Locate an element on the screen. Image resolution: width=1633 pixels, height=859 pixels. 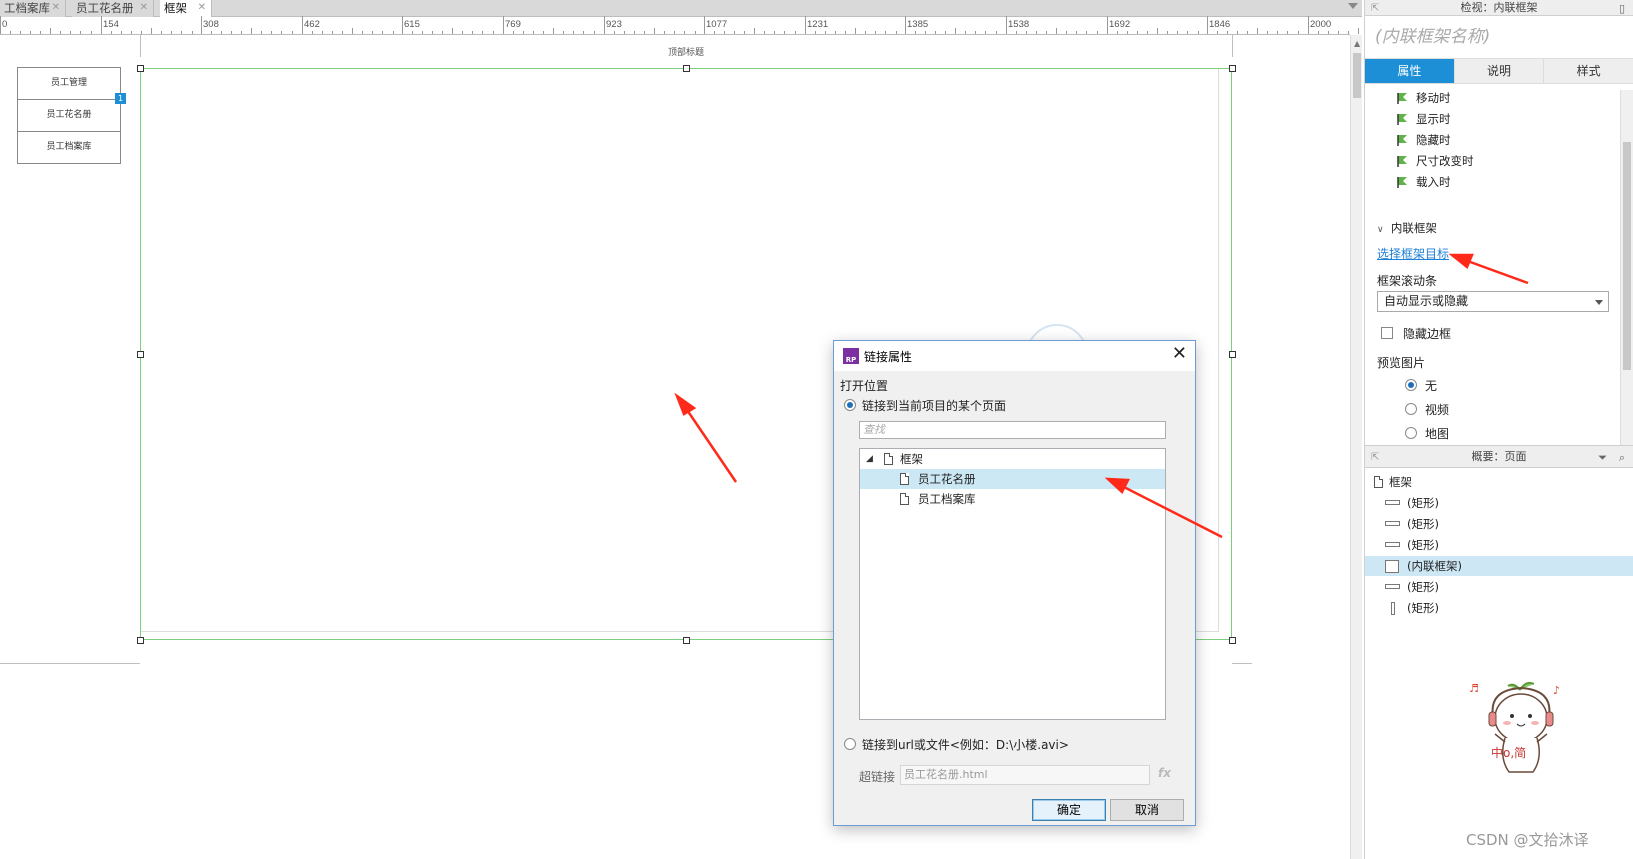
tab-employee-archive: 工档案库 ✕ is located at coordinates (33, 8).